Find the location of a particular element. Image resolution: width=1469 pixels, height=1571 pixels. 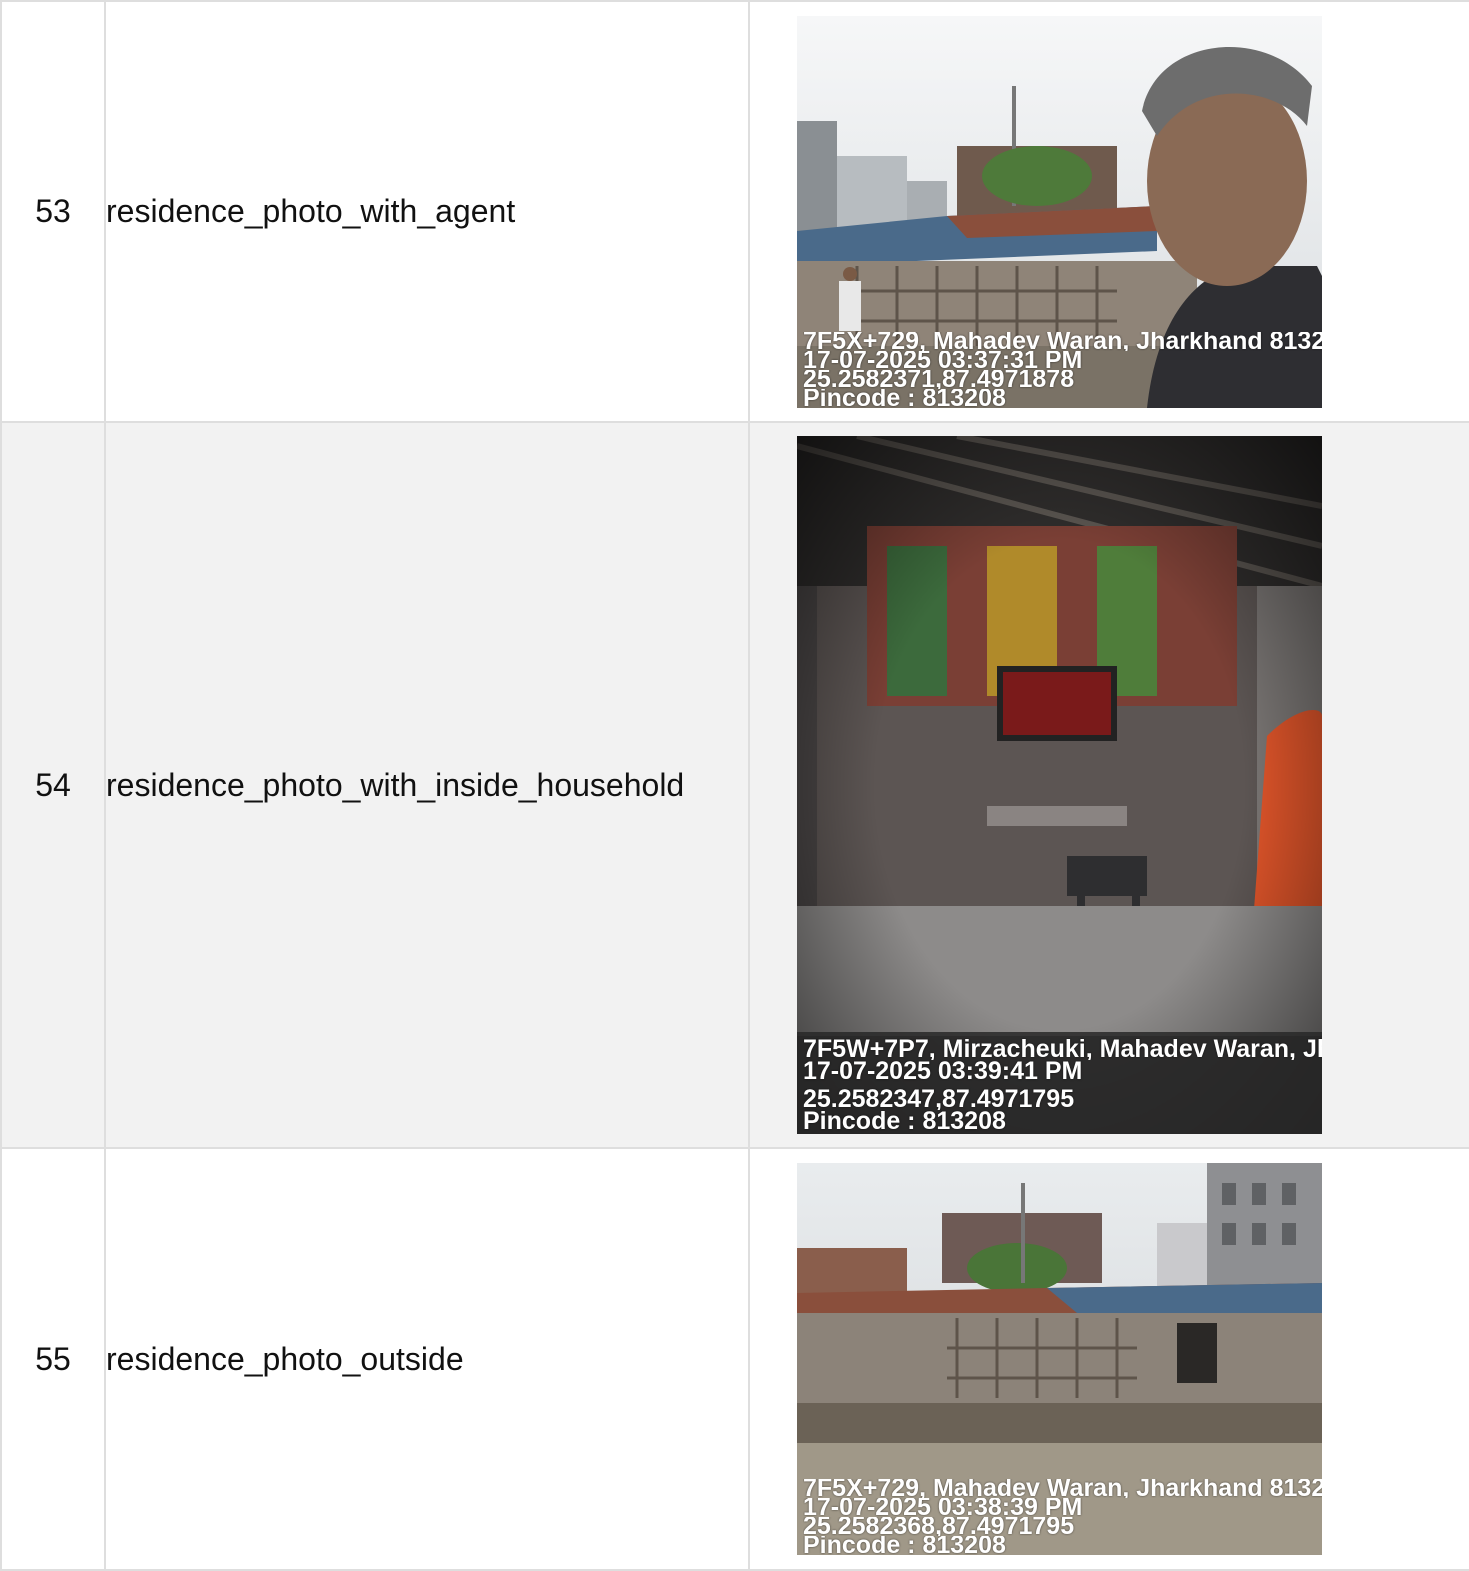

stamp-coordinates: 25.2582371,87.4971878 is located at coordinates (939, 379).